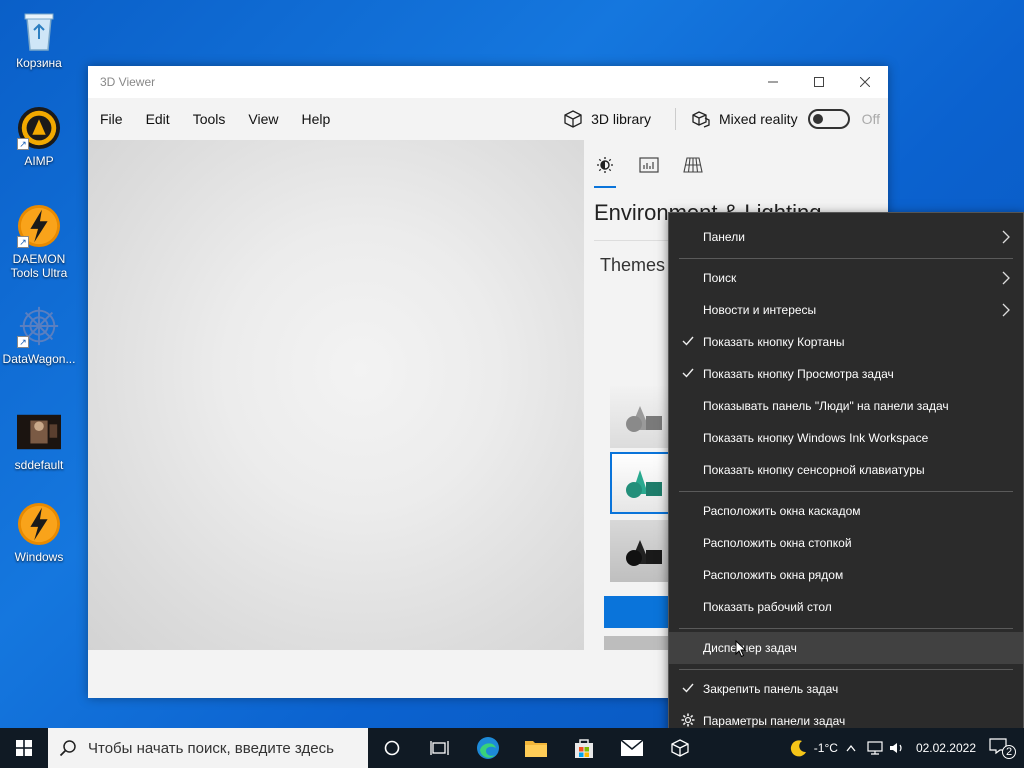  I want to click on desktop-icon-label: Windows, so click(39, 557).